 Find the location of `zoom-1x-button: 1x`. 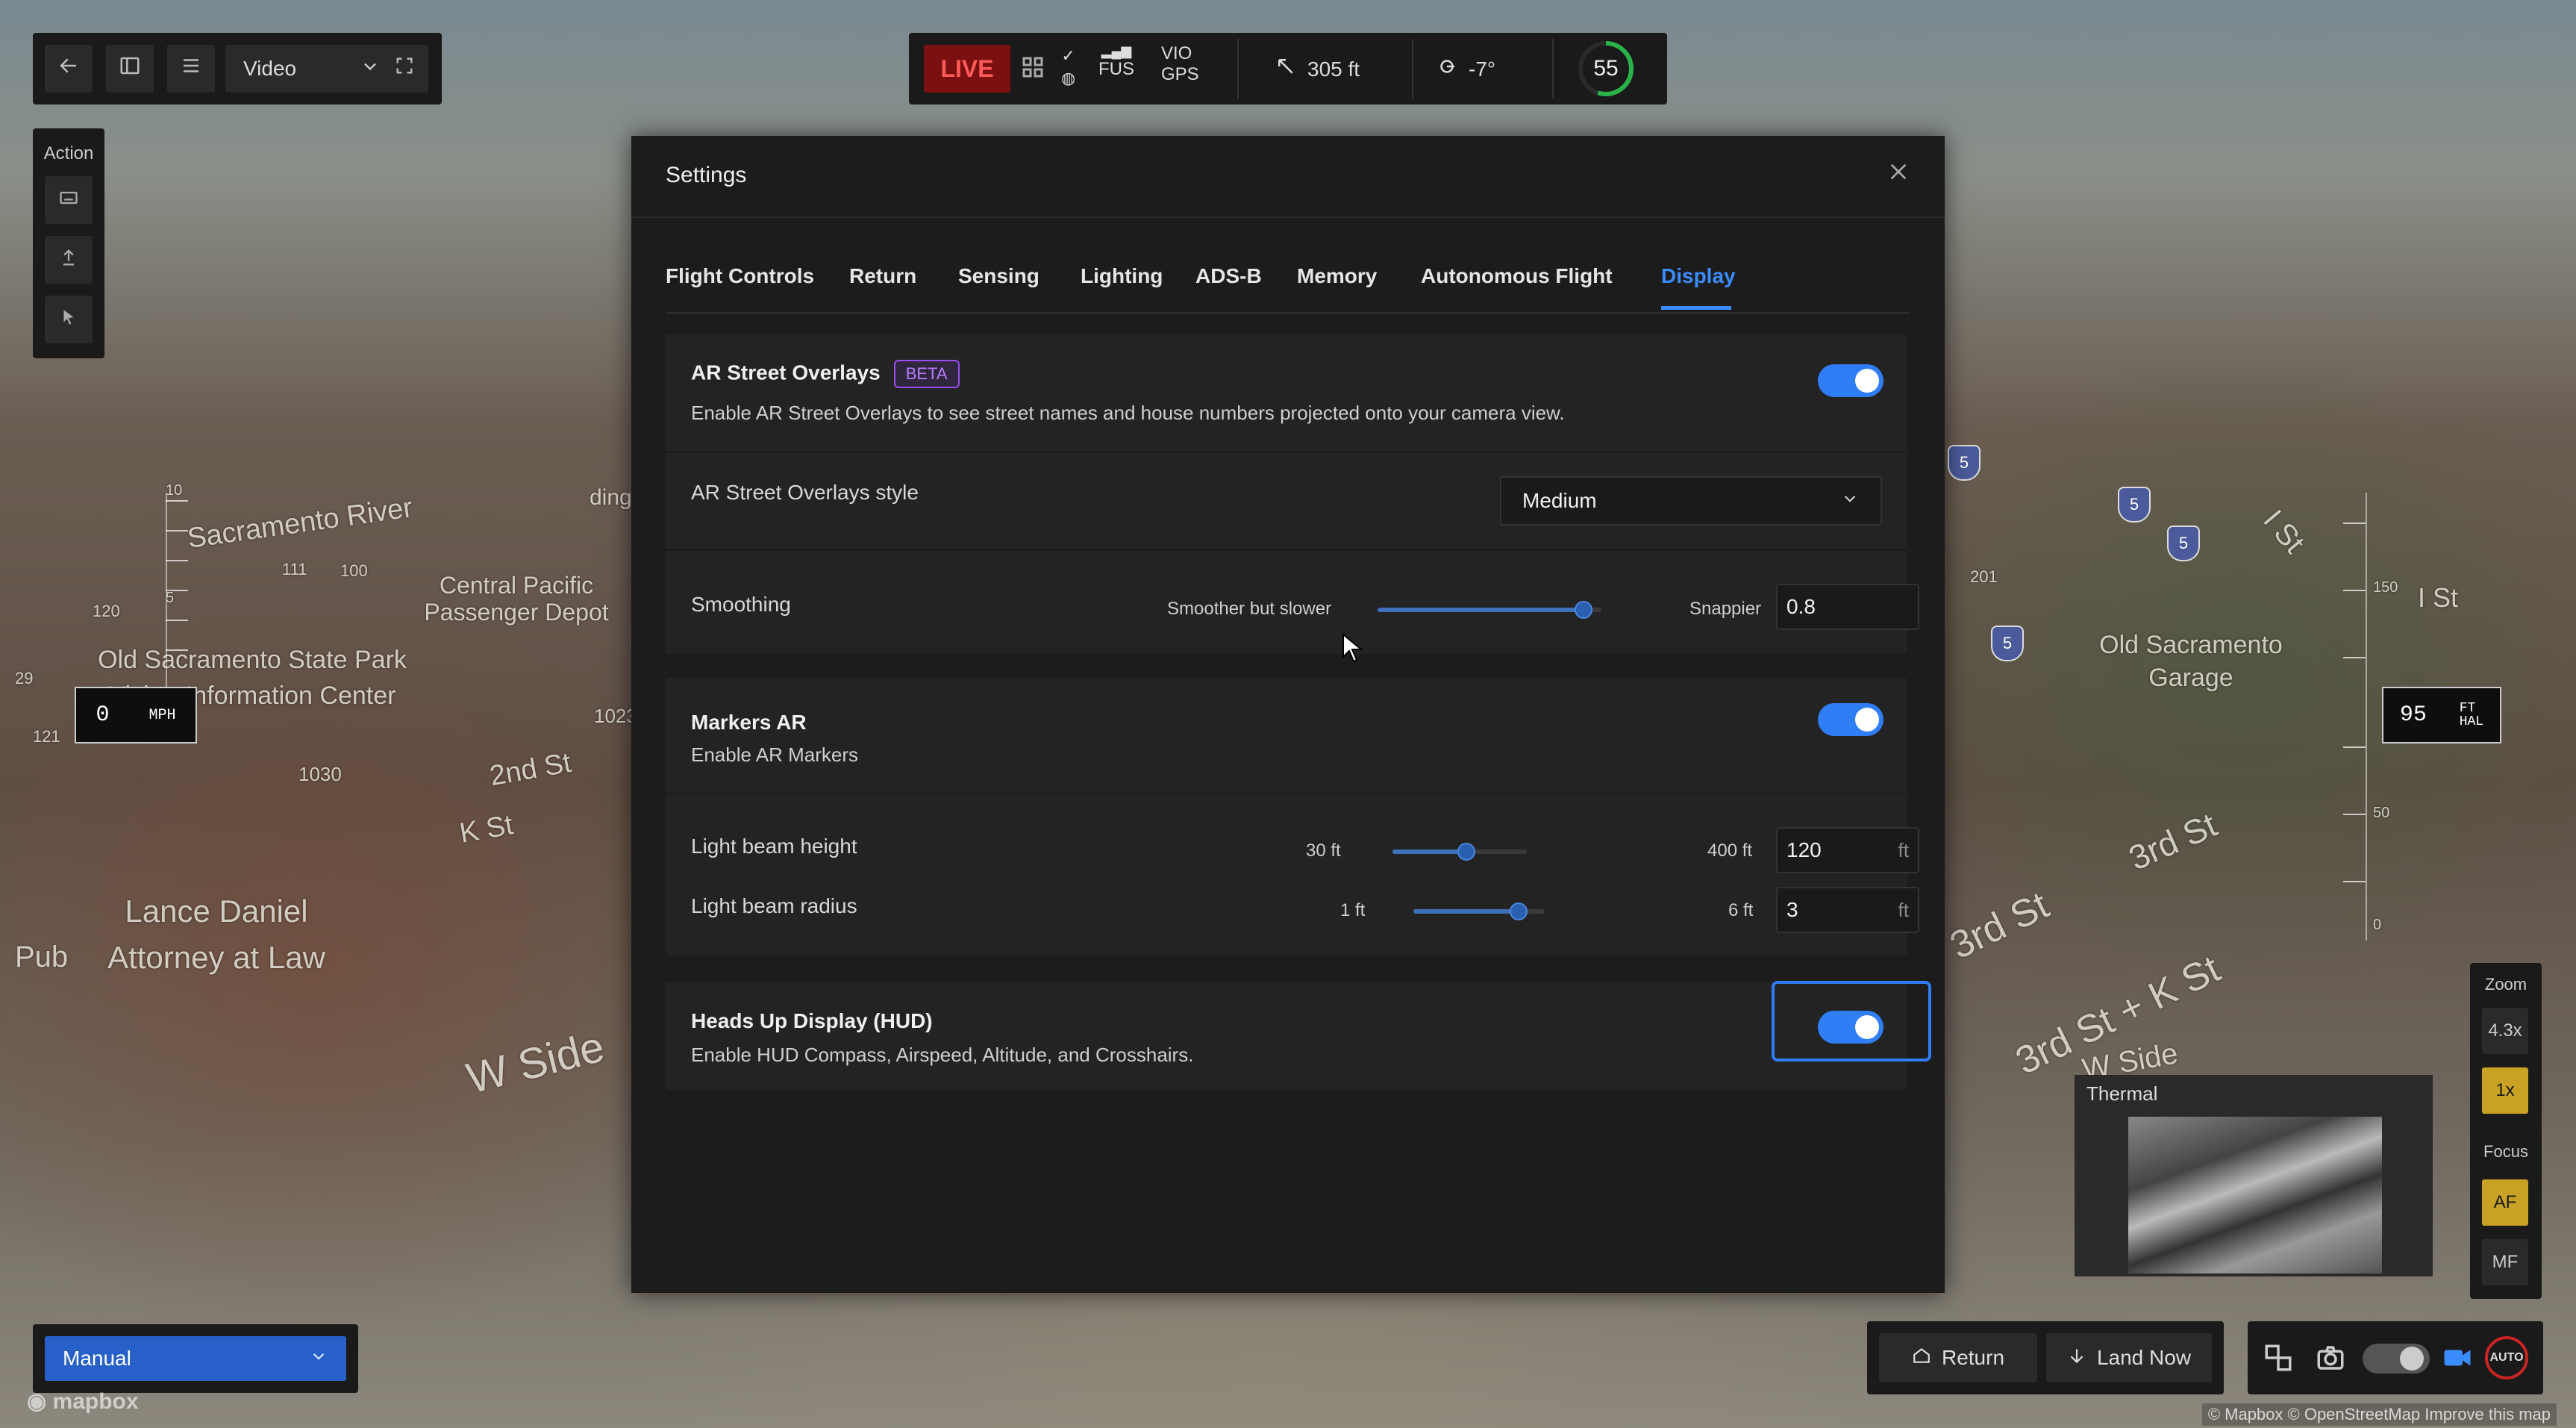

zoom-1x-button: 1x is located at coordinates (2505, 1090).